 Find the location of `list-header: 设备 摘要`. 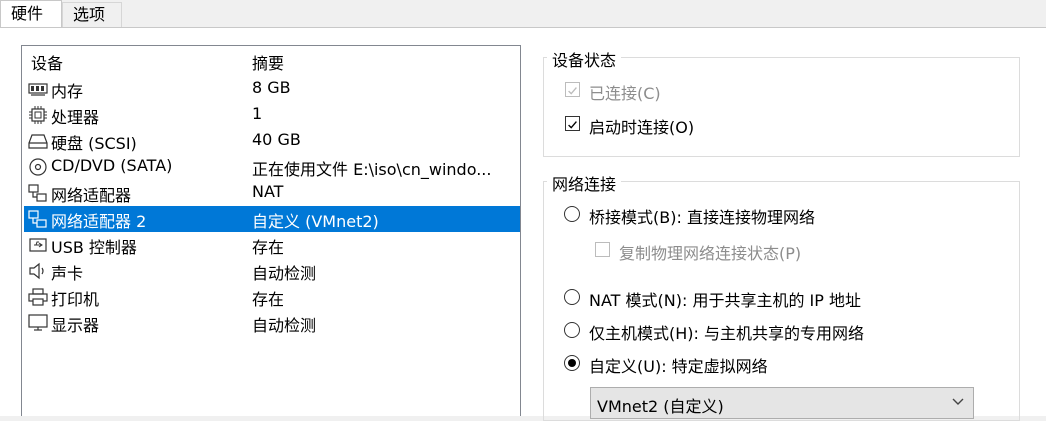

list-header: 设备 摘要 is located at coordinates (271, 61).